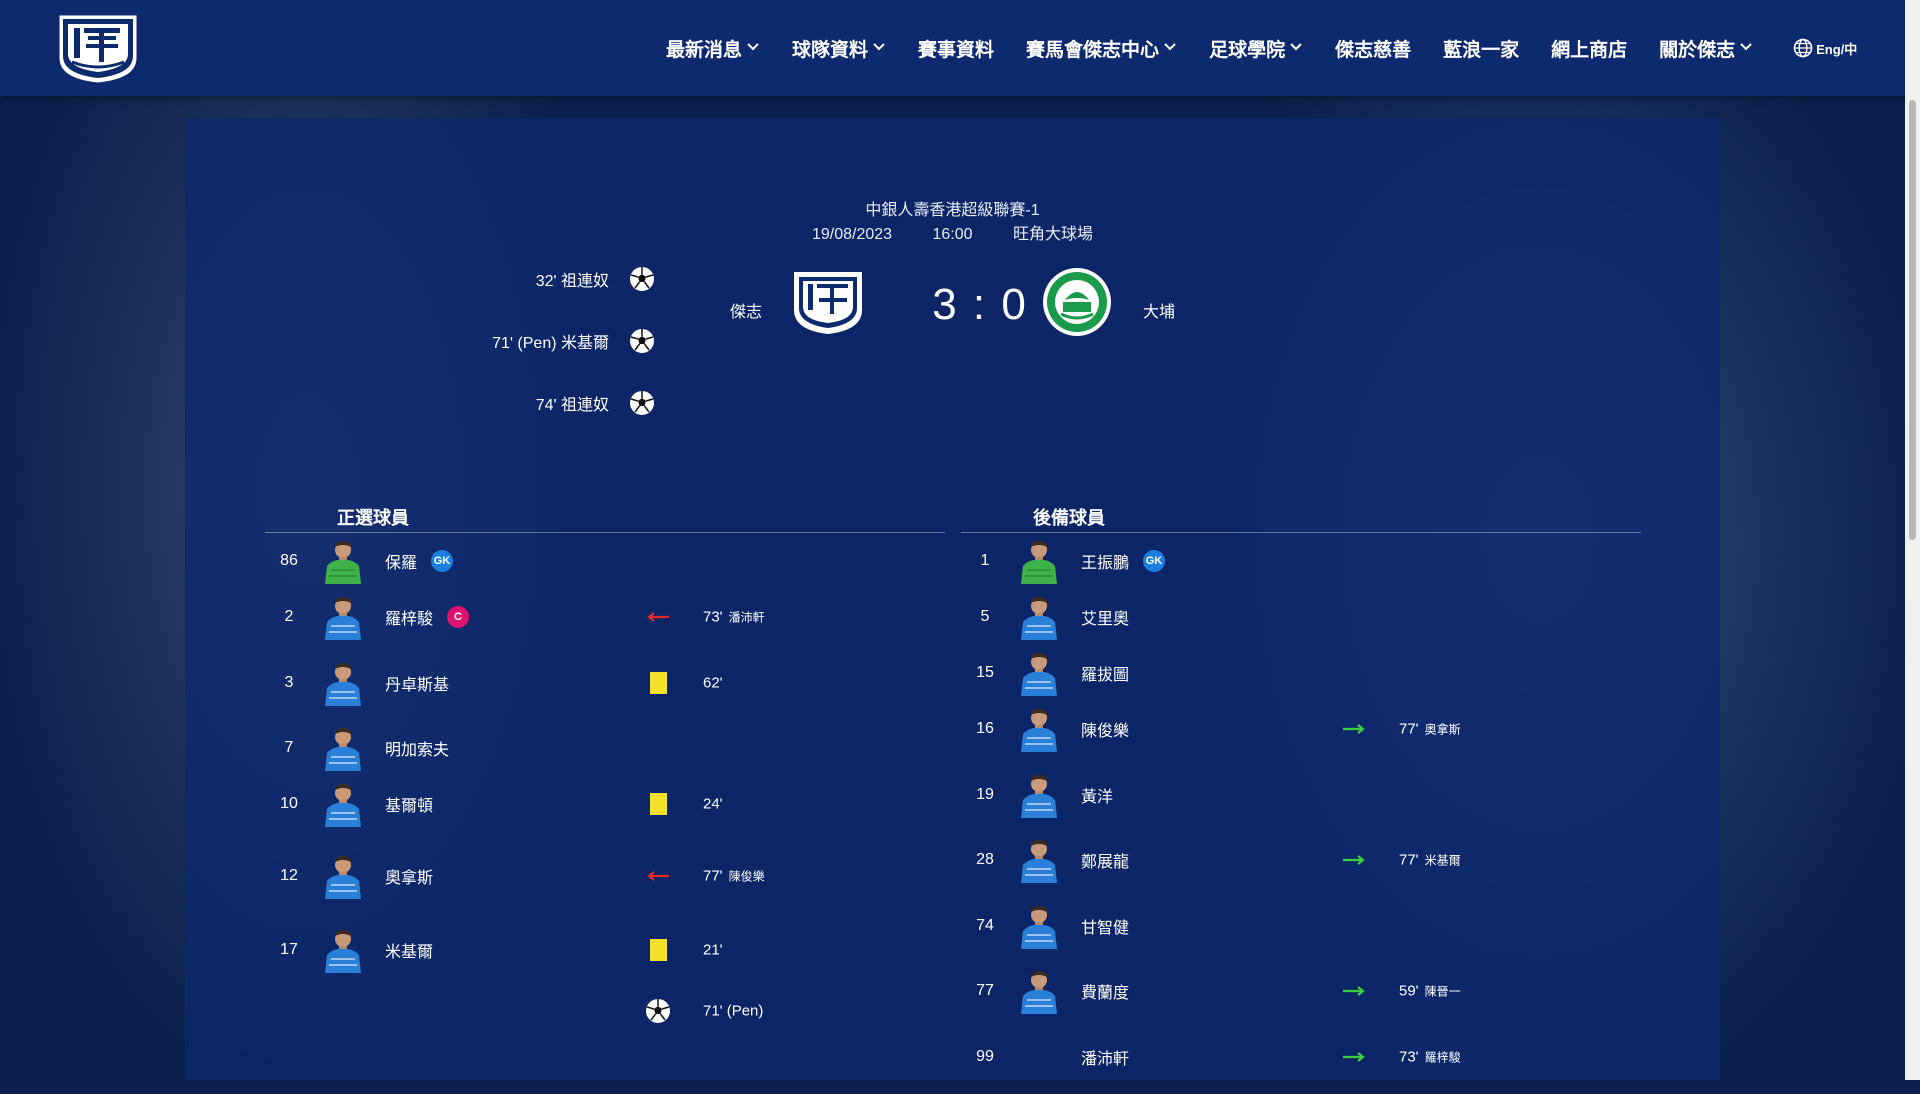  Describe the element at coordinates (1105, 675) in the screenshot. I see `player-name: 羅拔圖` at that location.